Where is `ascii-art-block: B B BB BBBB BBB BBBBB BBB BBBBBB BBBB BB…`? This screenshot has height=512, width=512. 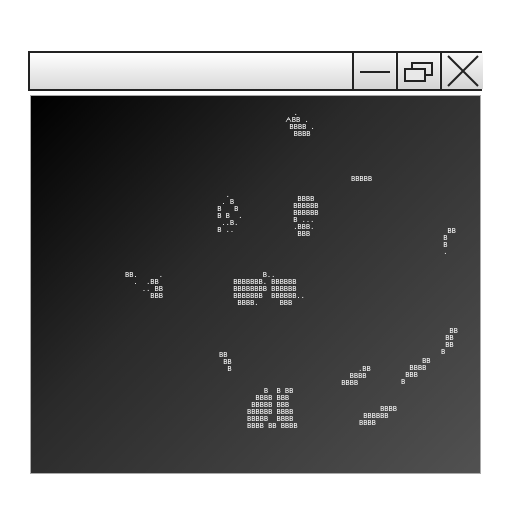
ascii-art-block: B B BB BBBB BBB BBBBB BBB BBBBBB BBBB BB… is located at coordinates (272, 408).